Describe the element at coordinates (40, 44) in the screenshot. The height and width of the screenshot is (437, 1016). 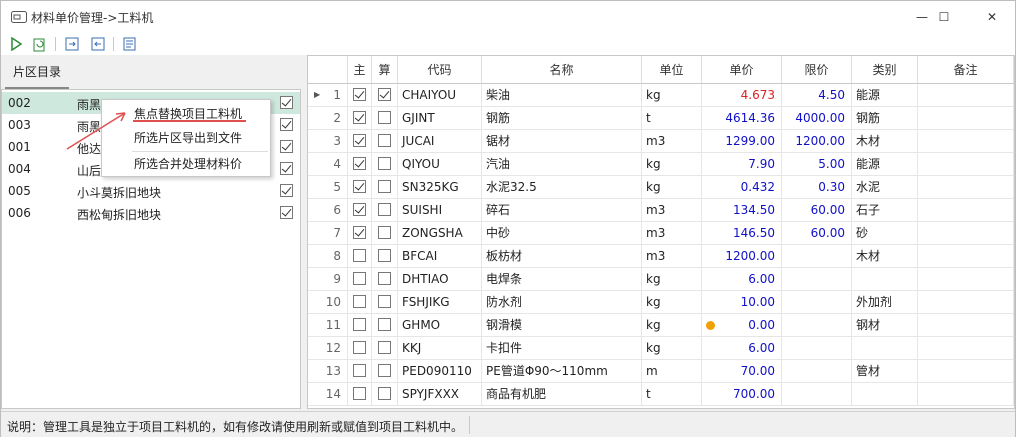
I see `refresh-button` at that location.